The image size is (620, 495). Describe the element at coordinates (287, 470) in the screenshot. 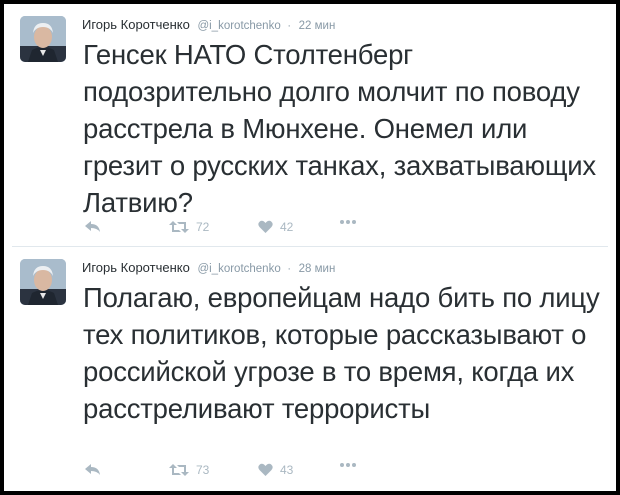

I see `like-count: 43` at that location.